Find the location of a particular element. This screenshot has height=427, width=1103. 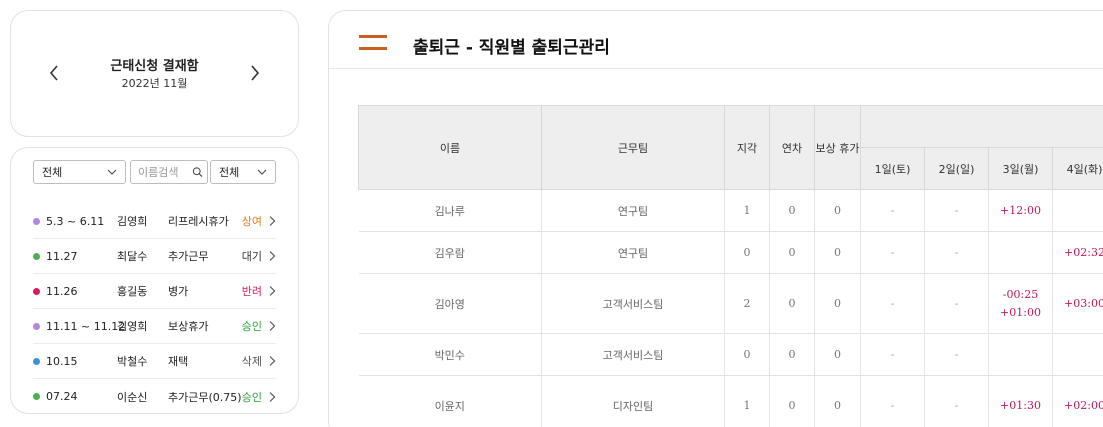

header-comp-leave: 보상 휴가 is located at coordinates (837, 147).